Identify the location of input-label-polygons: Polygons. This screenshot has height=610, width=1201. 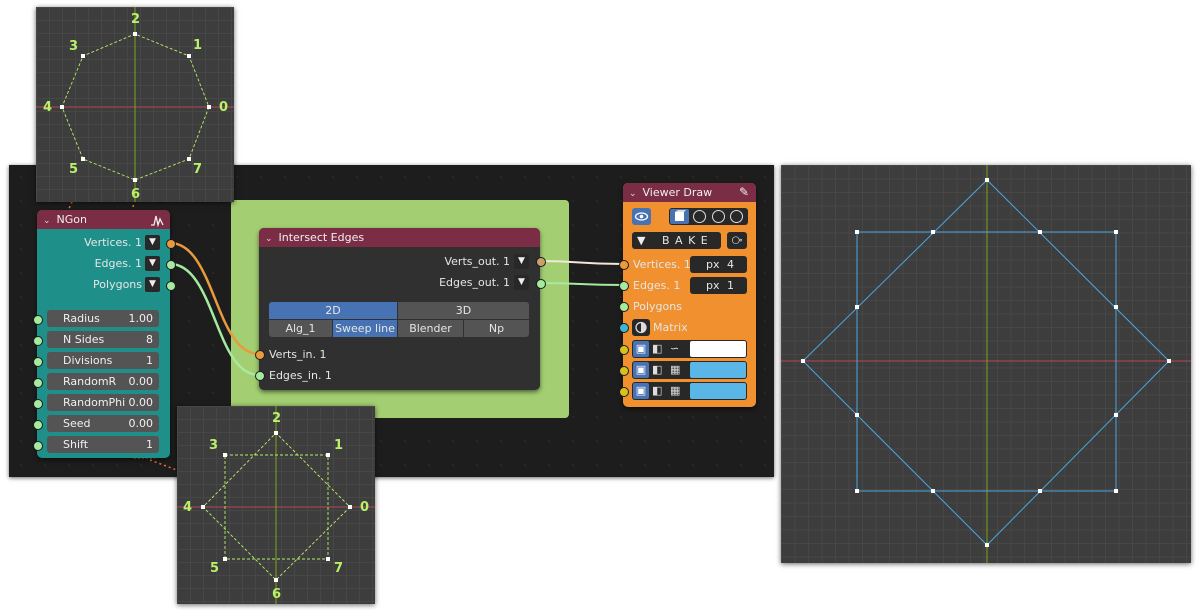
(657, 306).